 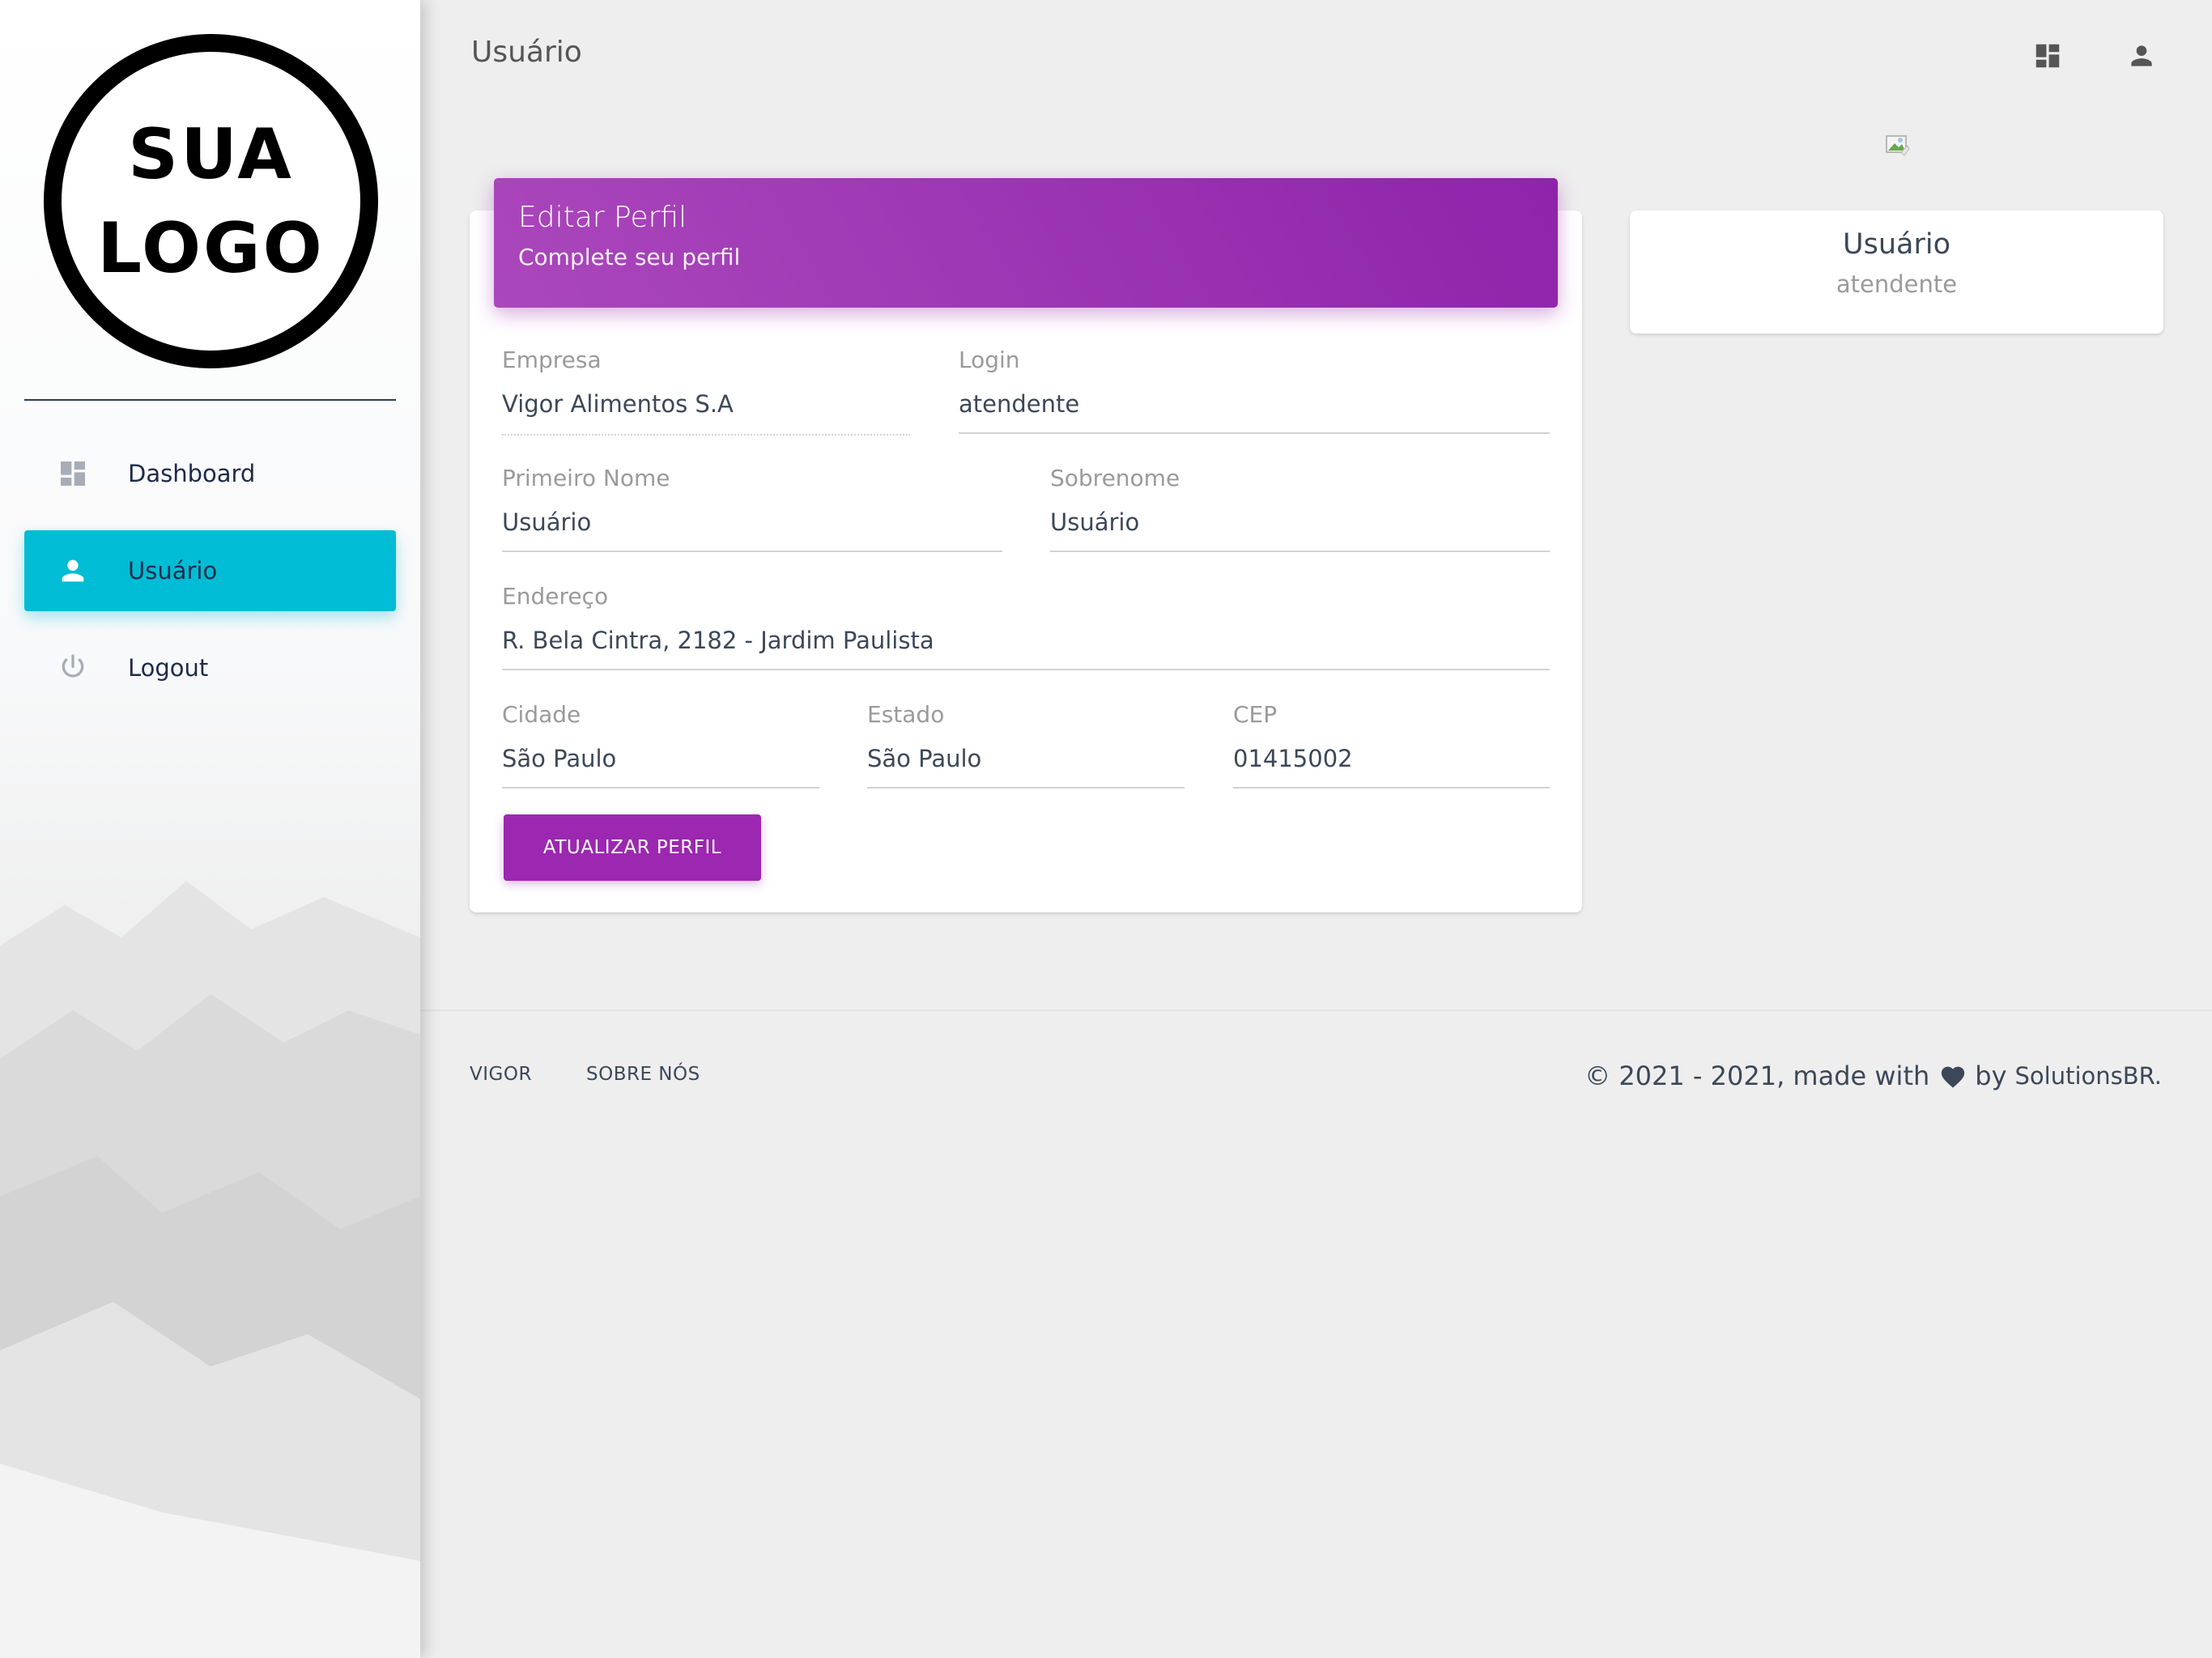 I want to click on brand-logo: SUA LOGO, so click(x=211, y=201).